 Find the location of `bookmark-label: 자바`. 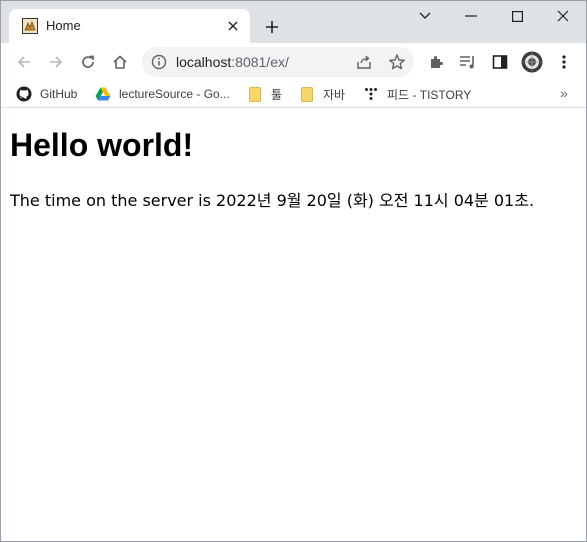

bookmark-label: 자바 is located at coordinates (334, 94).